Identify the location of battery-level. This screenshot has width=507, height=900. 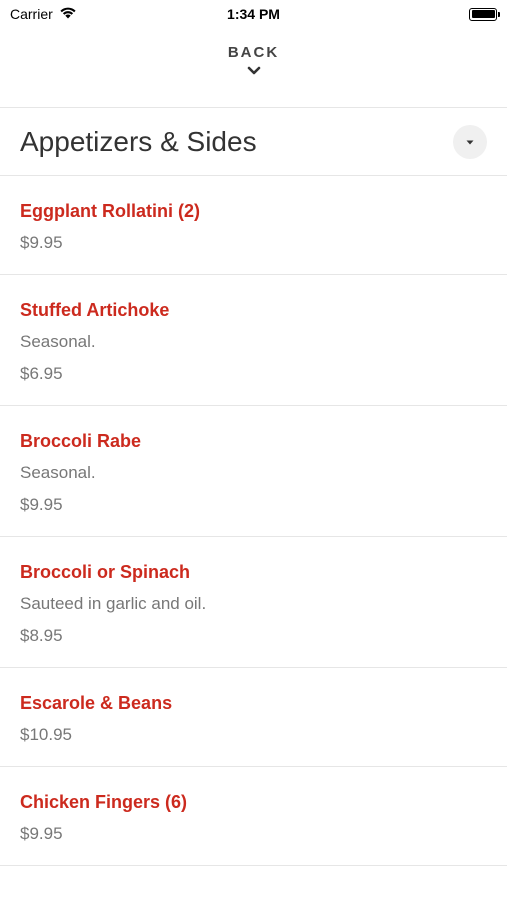
(483, 14).